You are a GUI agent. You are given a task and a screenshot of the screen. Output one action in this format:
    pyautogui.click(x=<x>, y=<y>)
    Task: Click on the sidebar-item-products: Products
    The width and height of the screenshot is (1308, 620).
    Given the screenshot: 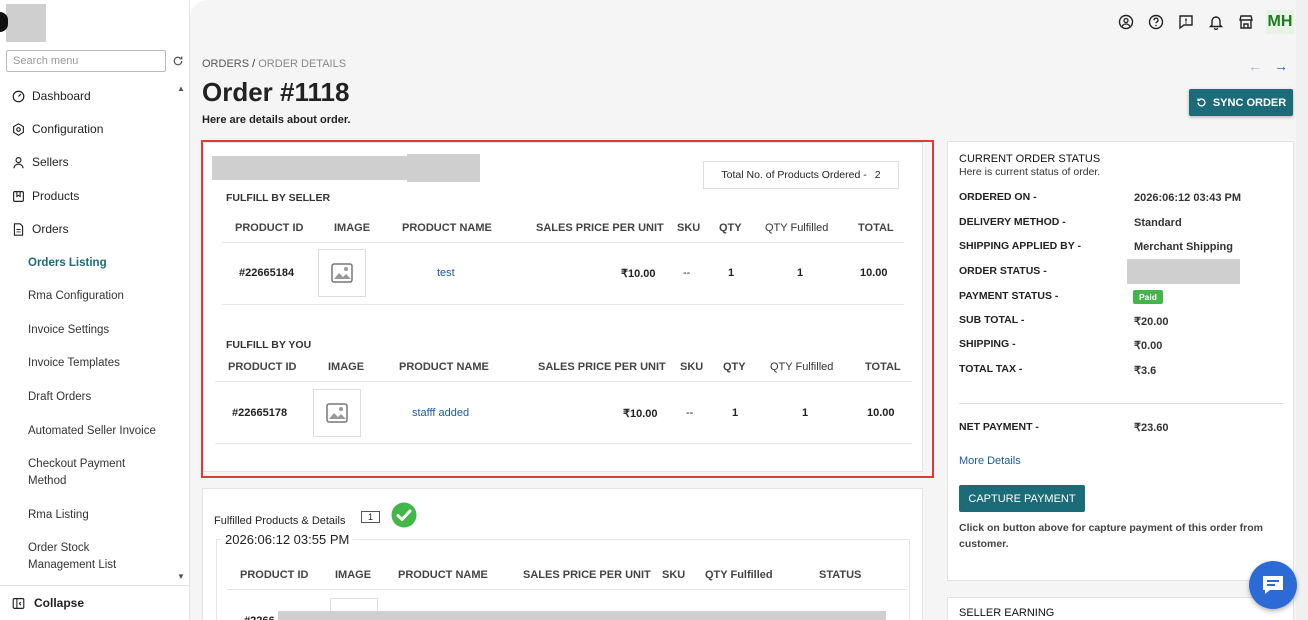 What is the action you would take?
    pyautogui.click(x=45, y=196)
    